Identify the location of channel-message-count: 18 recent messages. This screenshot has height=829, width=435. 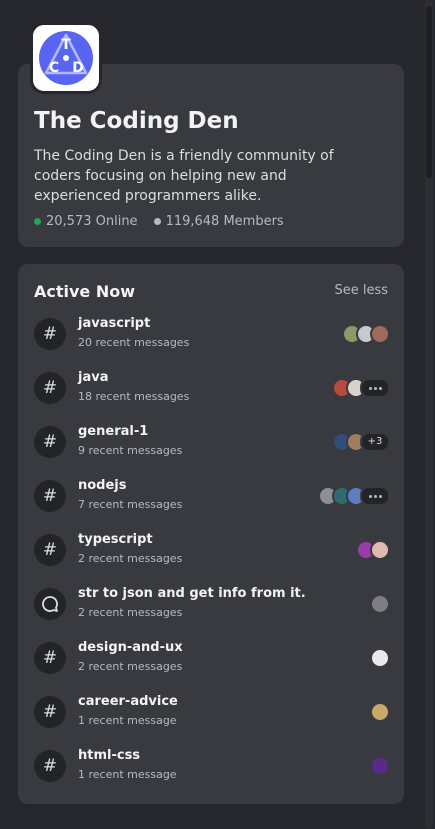
(134, 396).